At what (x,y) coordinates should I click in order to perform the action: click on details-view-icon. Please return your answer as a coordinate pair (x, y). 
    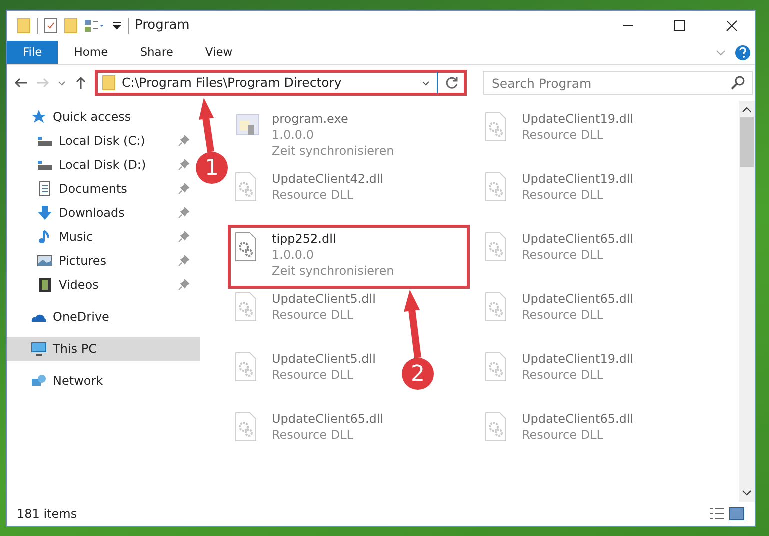
    Looking at the image, I should click on (717, 514).